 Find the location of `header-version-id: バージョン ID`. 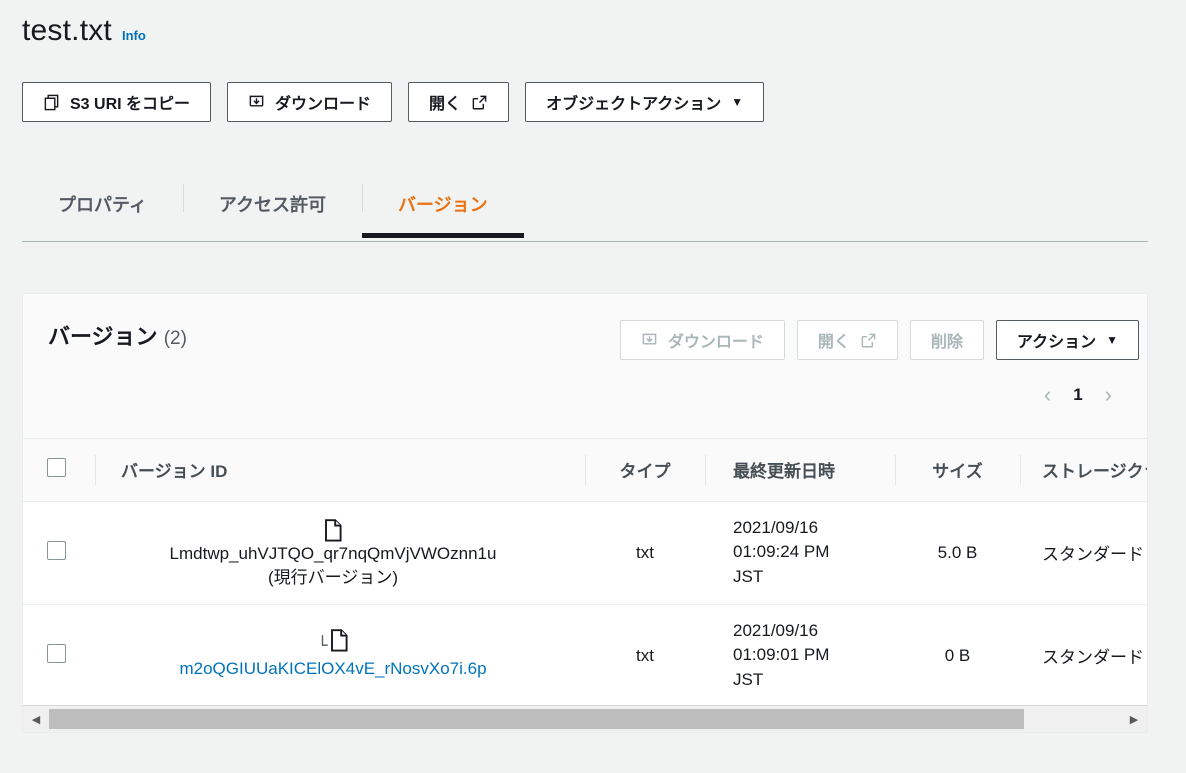

header-version-id: バージョン ID is located at coordinates (340, 470).